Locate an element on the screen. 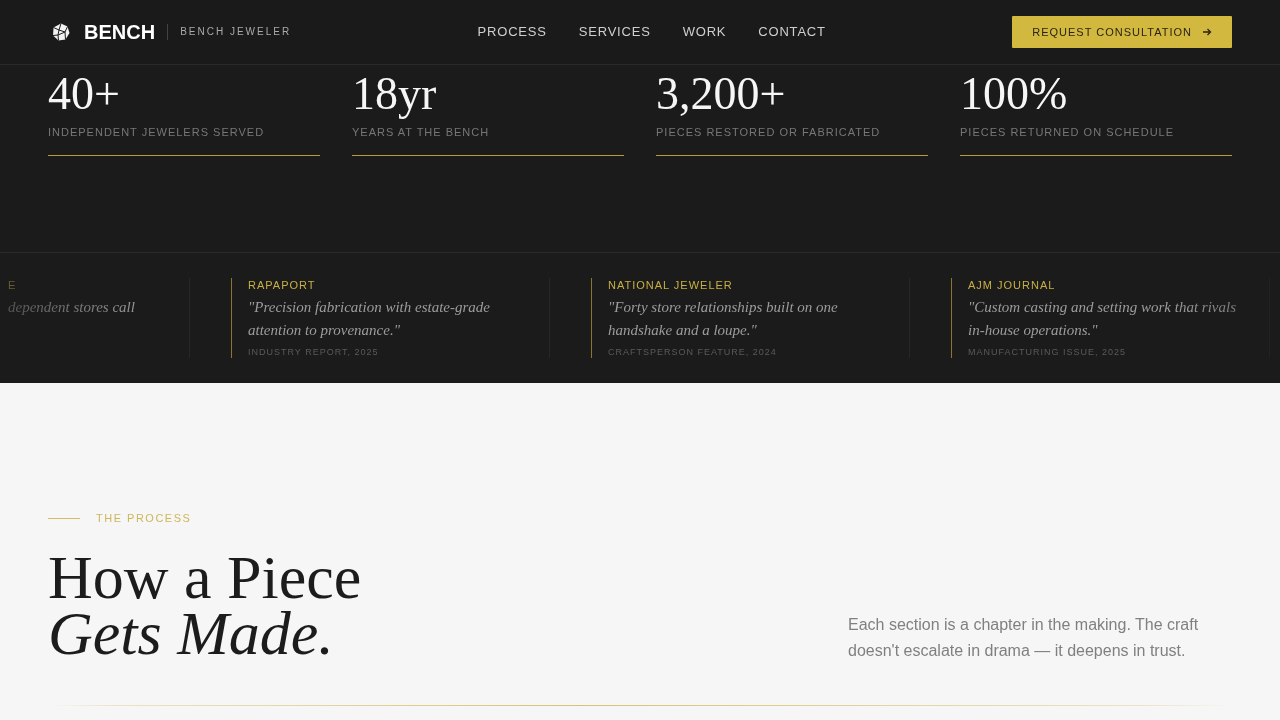 The width and height of the screenshot is (1280, 720). press-quote: "Custom casting and setting work that rivals in-house operations." is located at coordinates (1102, 319).